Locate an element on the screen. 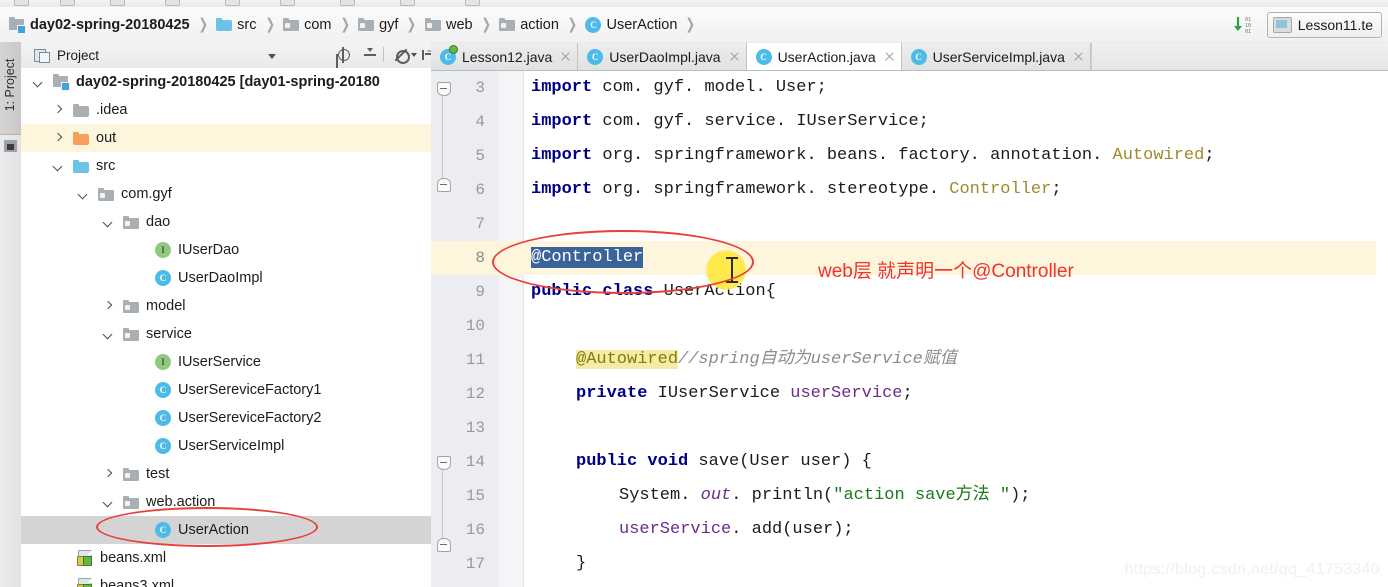  line-number: 16 is located at coordinates (475, 530).